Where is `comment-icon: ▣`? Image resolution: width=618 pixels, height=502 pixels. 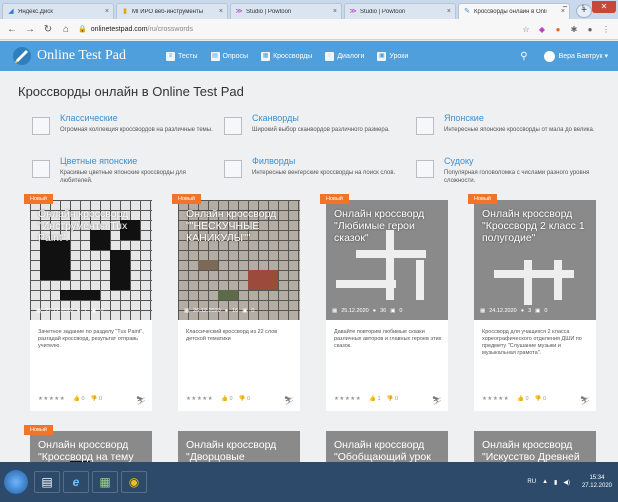 comment-icon: ▣ is located at coordinates (538, 311).